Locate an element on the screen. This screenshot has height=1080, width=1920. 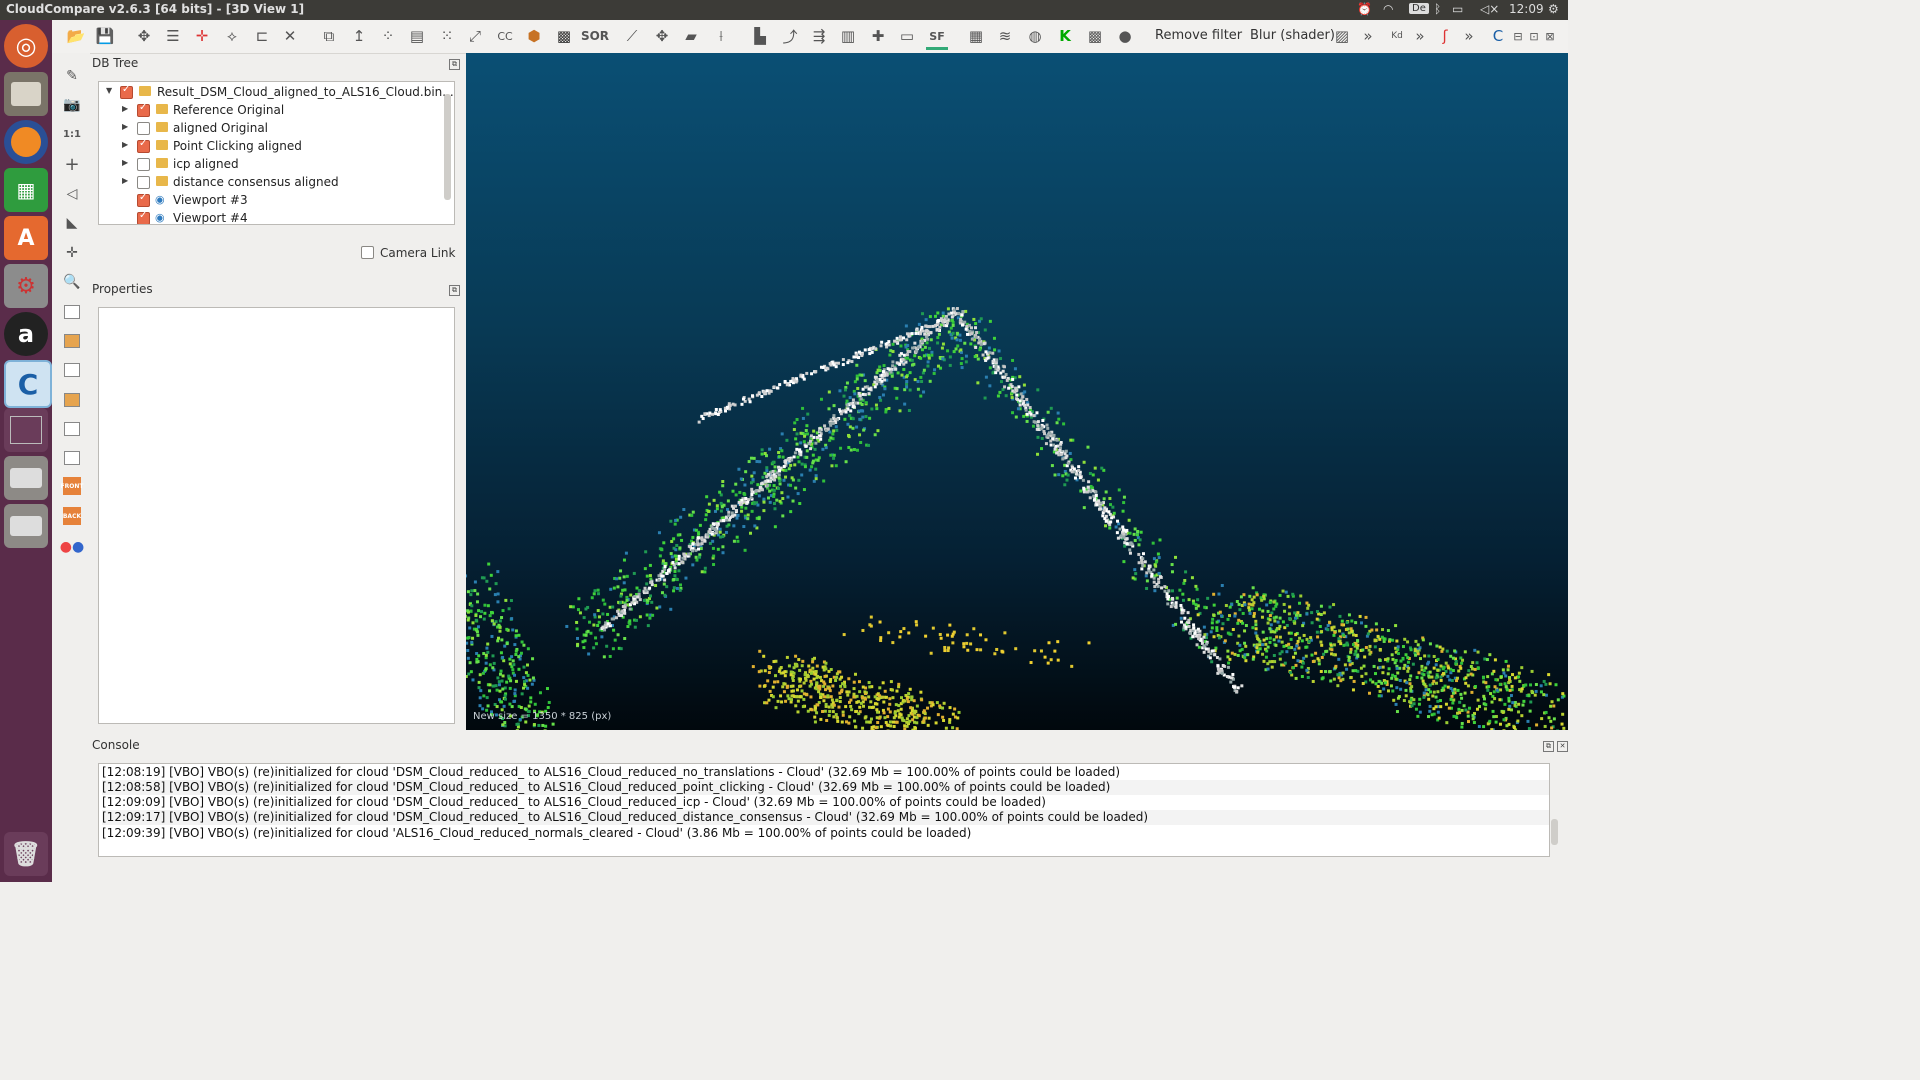
wifi-icon: ◠ is located at coordinates (1388, 9).